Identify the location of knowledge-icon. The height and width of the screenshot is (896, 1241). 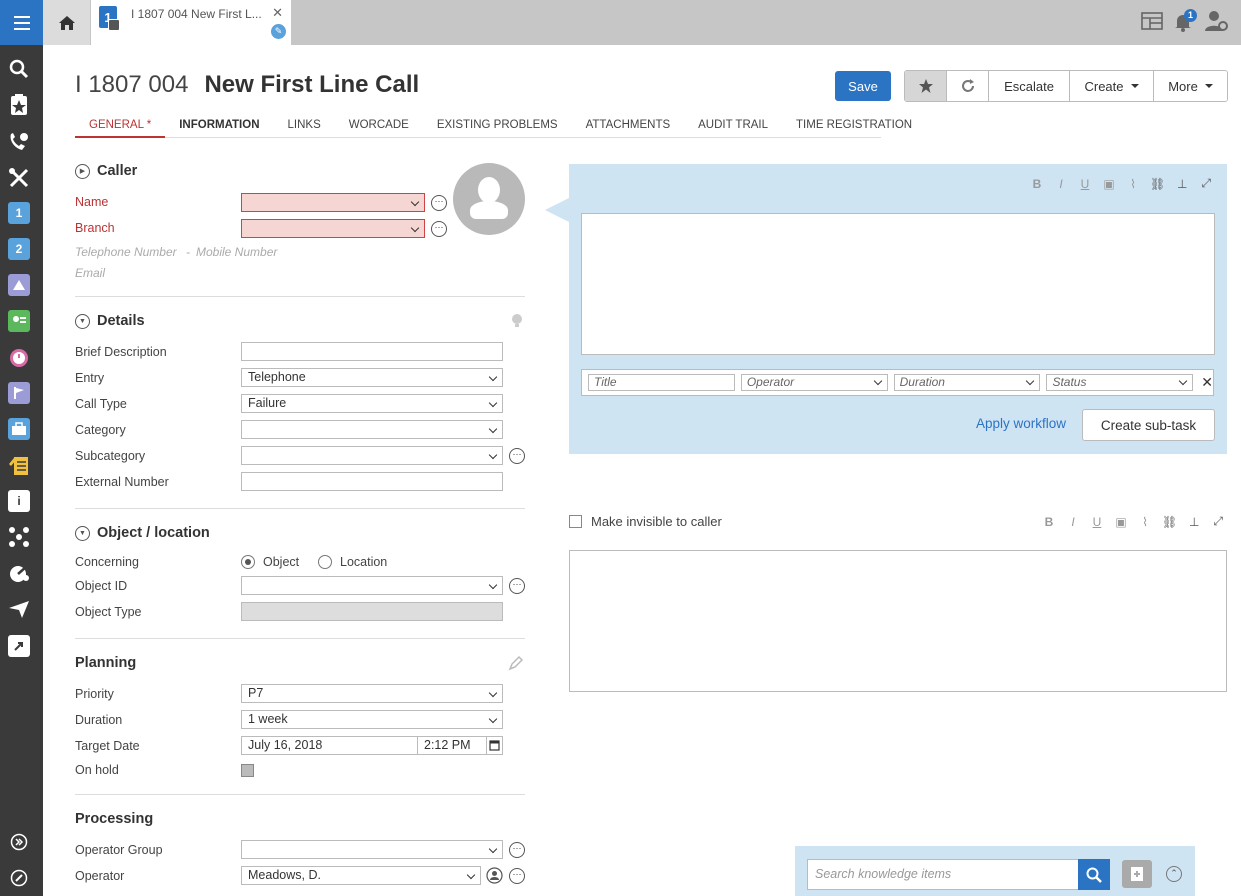
(19, 465).